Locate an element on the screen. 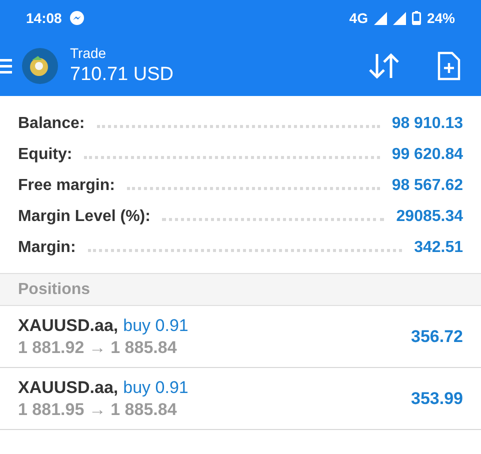 This screenshot has width=481, height=454. app-logo-icon is located at coordinates (40, 66).